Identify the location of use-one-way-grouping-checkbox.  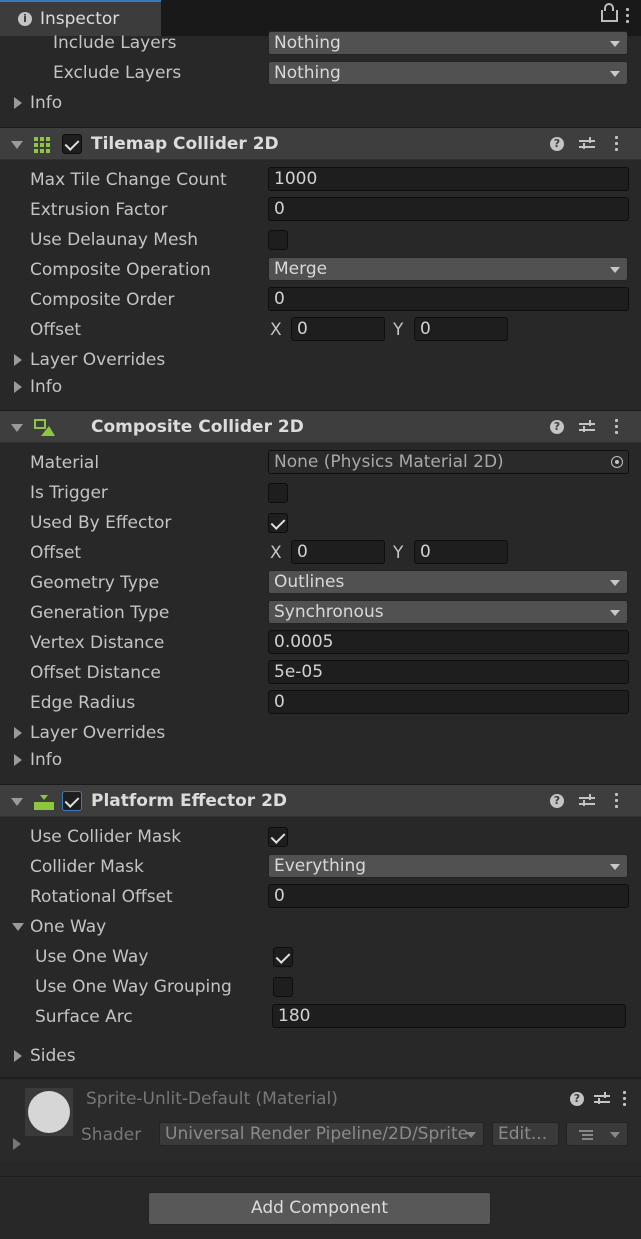
(283, 987).